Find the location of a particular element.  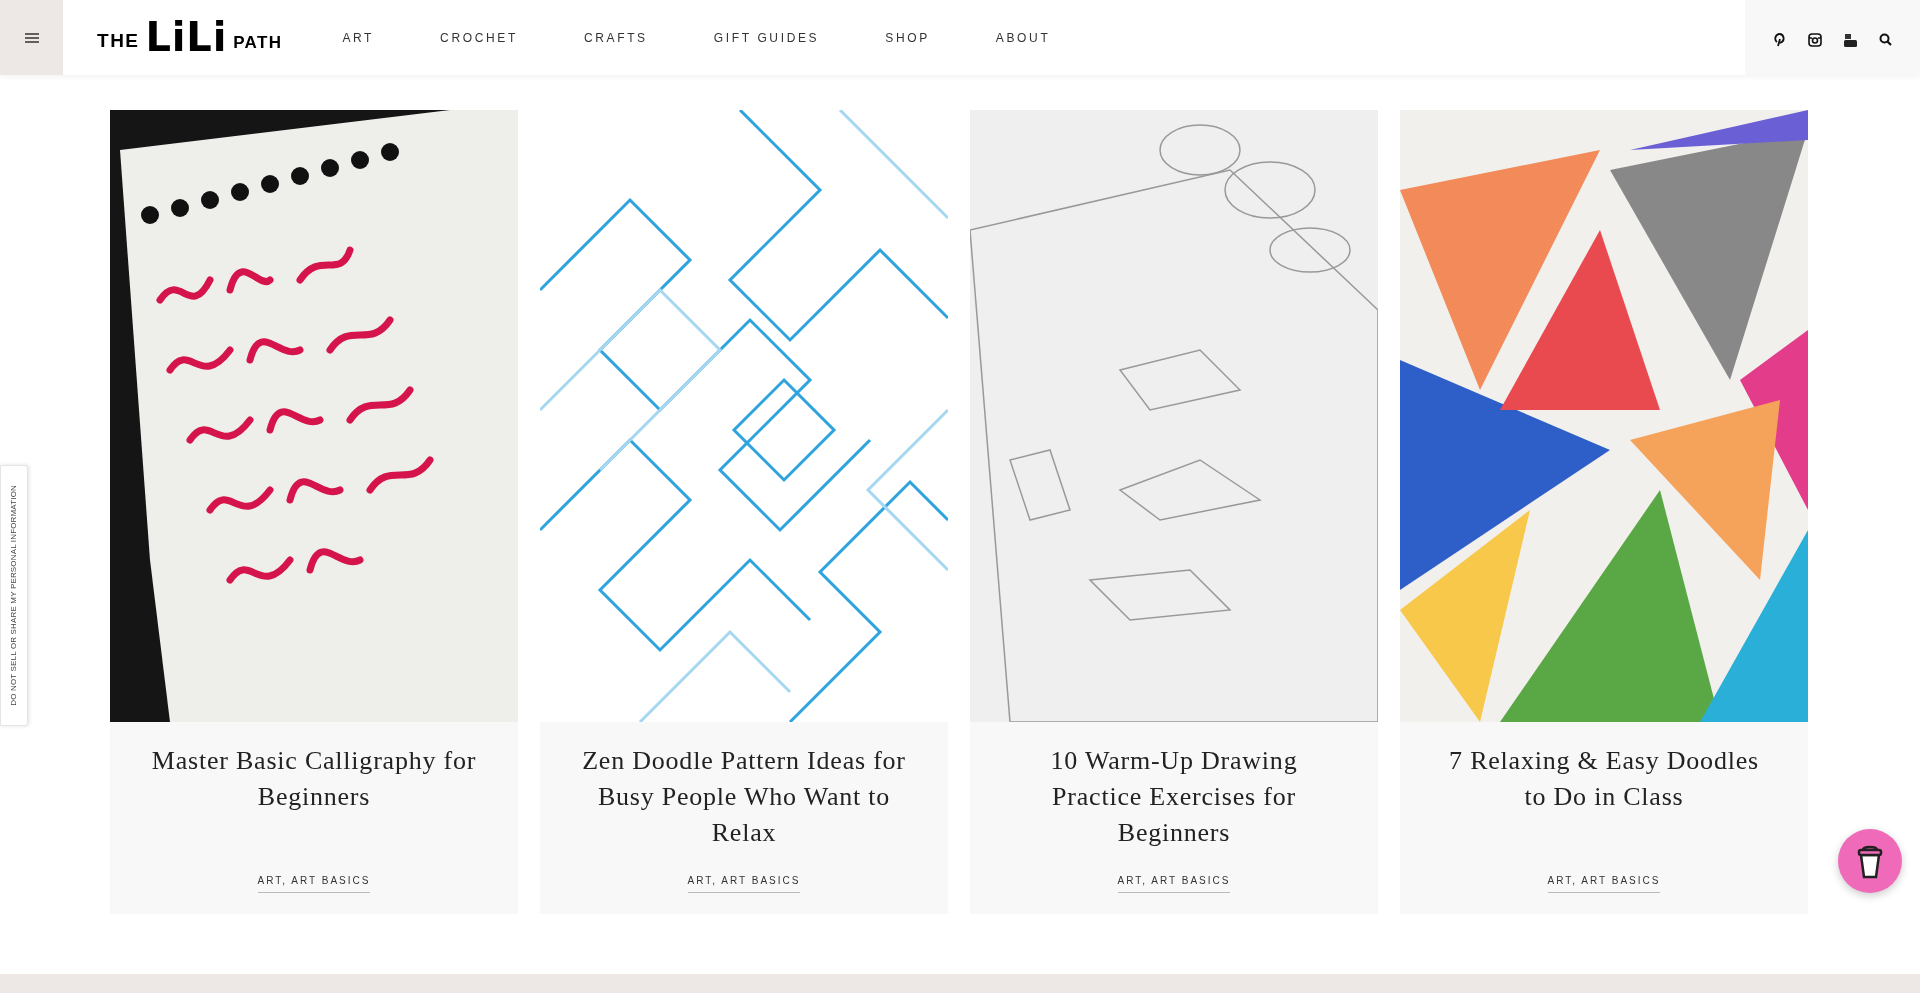

cup-icon is located at coordinates (1870, 861).